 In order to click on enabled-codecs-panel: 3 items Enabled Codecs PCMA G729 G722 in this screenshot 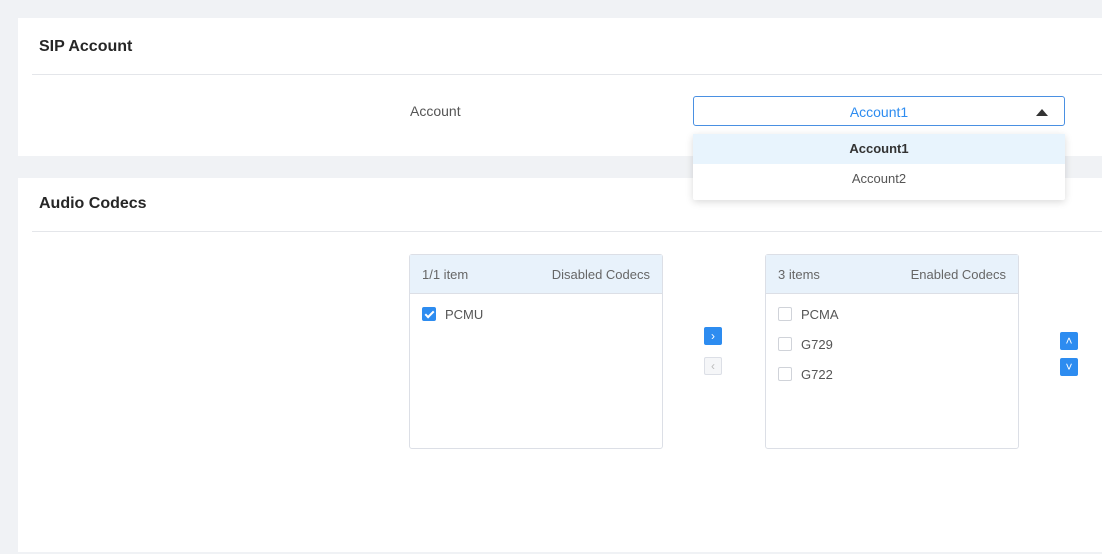, I will do `click(892, 351)`.